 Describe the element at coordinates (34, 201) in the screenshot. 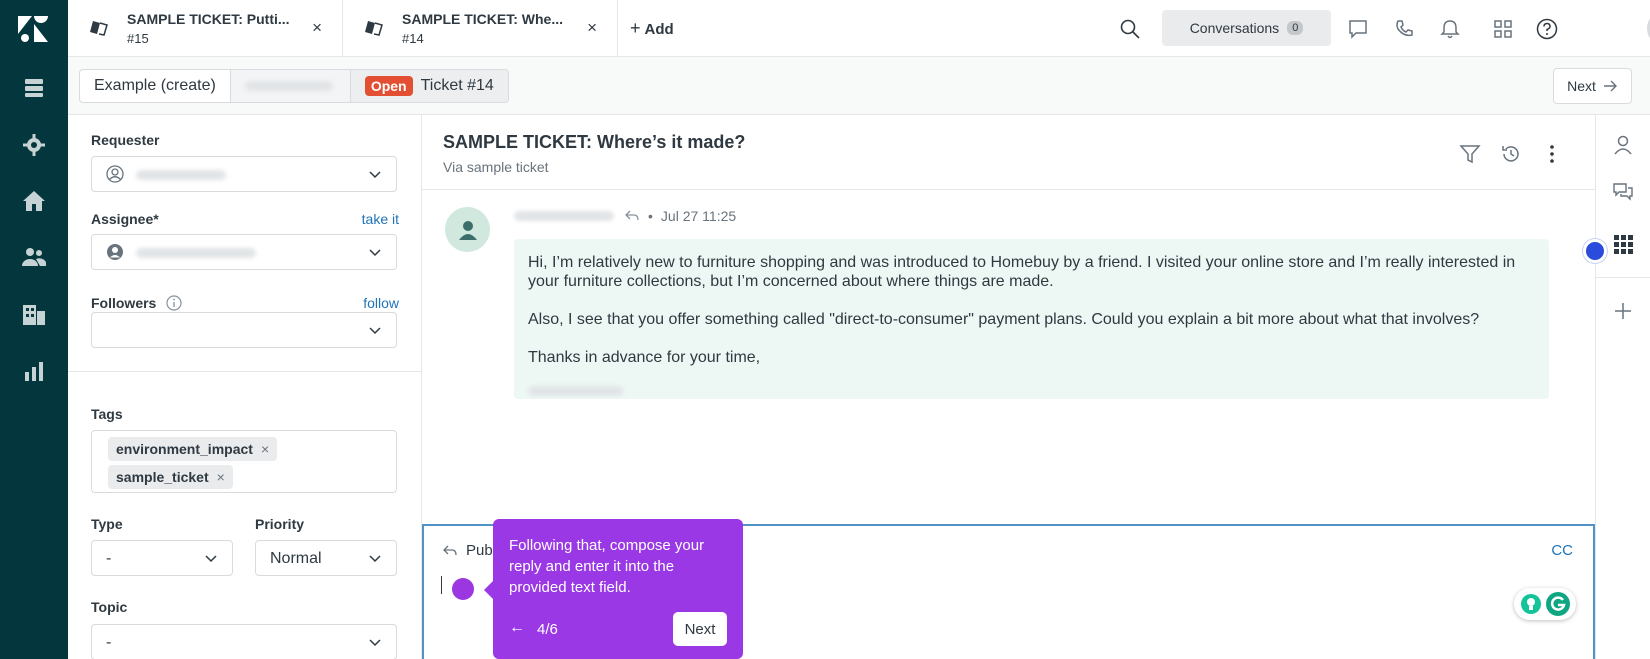

I see `home-icon` at that location.